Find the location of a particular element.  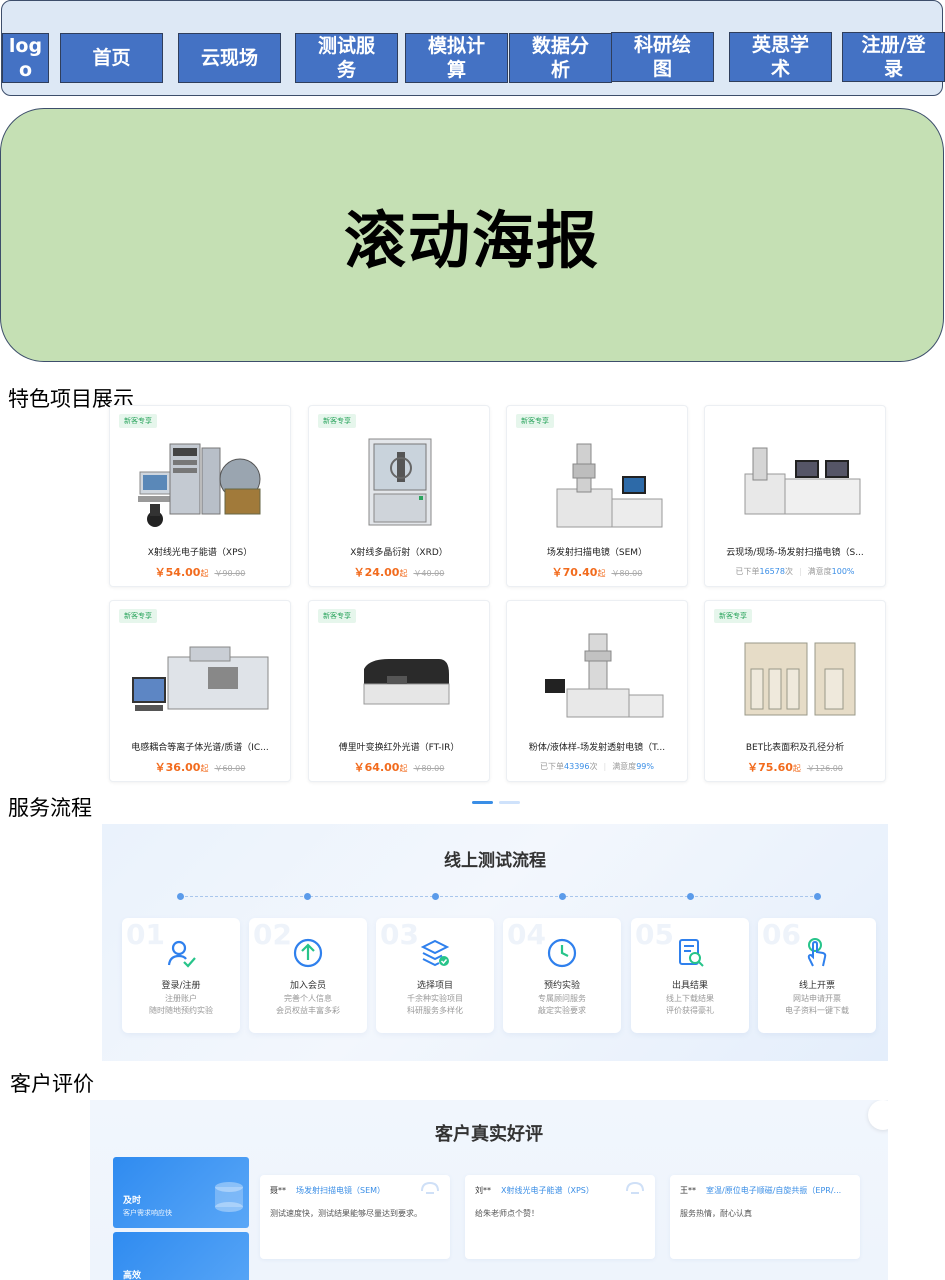

tab-desc: 客户需求响应快 is located at coordinates (147, 1213).